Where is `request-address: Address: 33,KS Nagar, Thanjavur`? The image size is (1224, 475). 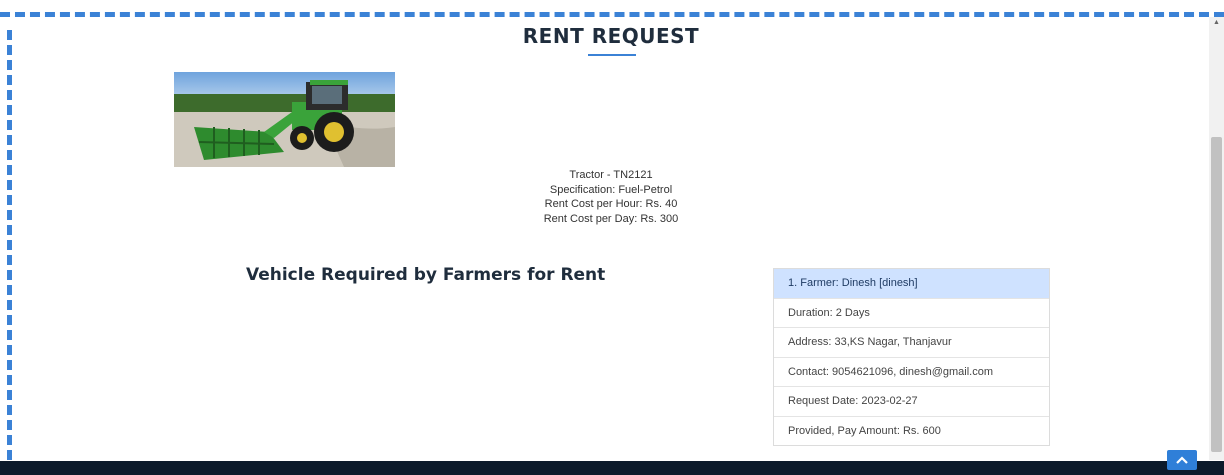 request-address: Address: 33,KS Nagar, Thanjavur is located at coordinates (911, 342).